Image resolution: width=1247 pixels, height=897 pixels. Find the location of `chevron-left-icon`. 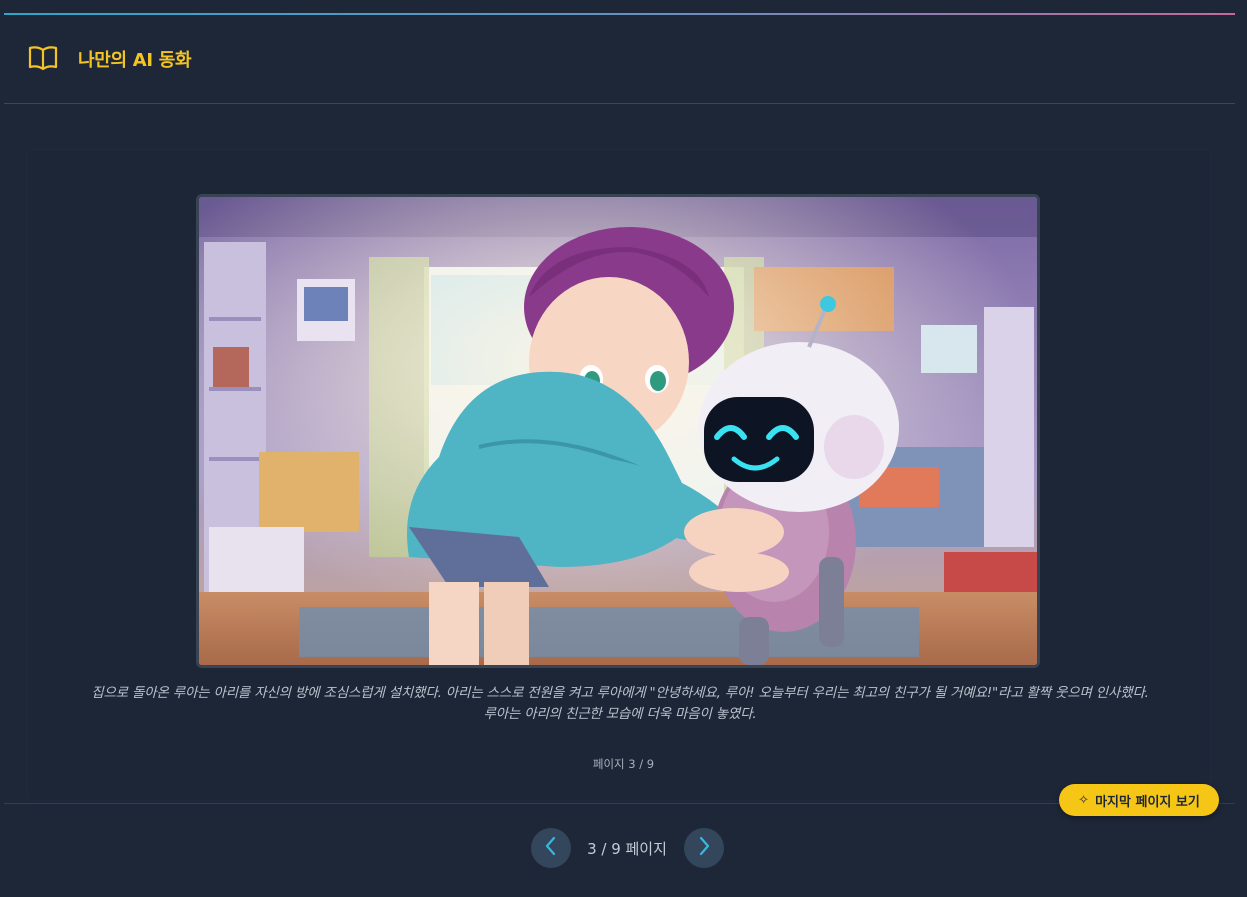

chevron-left-icon is located at coordinates (551, 848).